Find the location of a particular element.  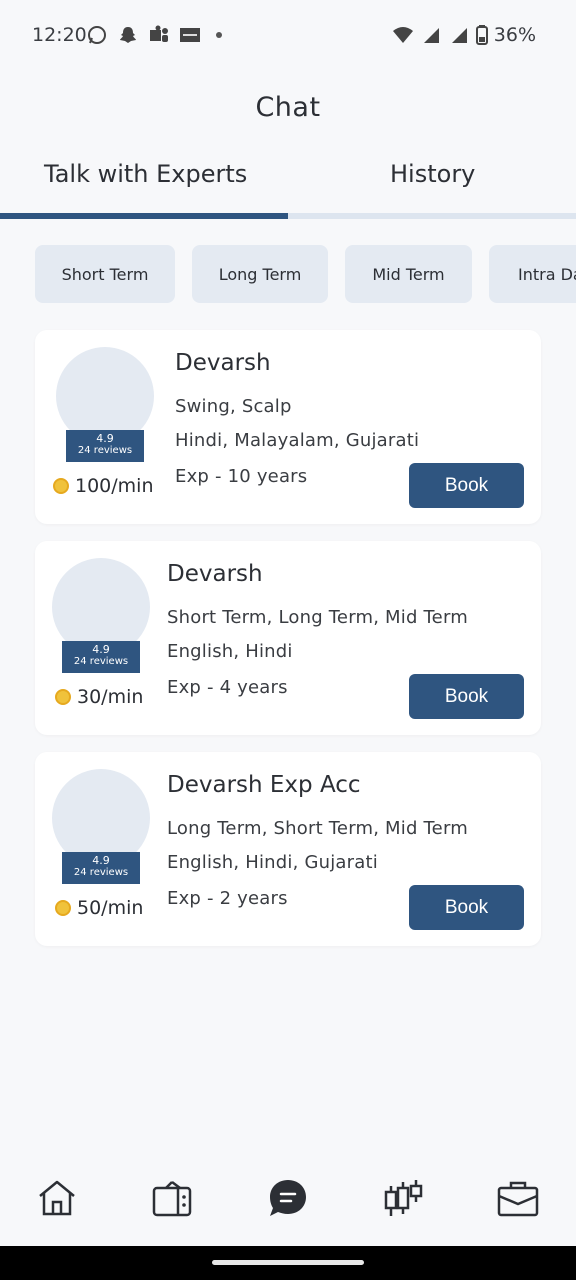

snapchat-icon is located at coordinates (128, 35).